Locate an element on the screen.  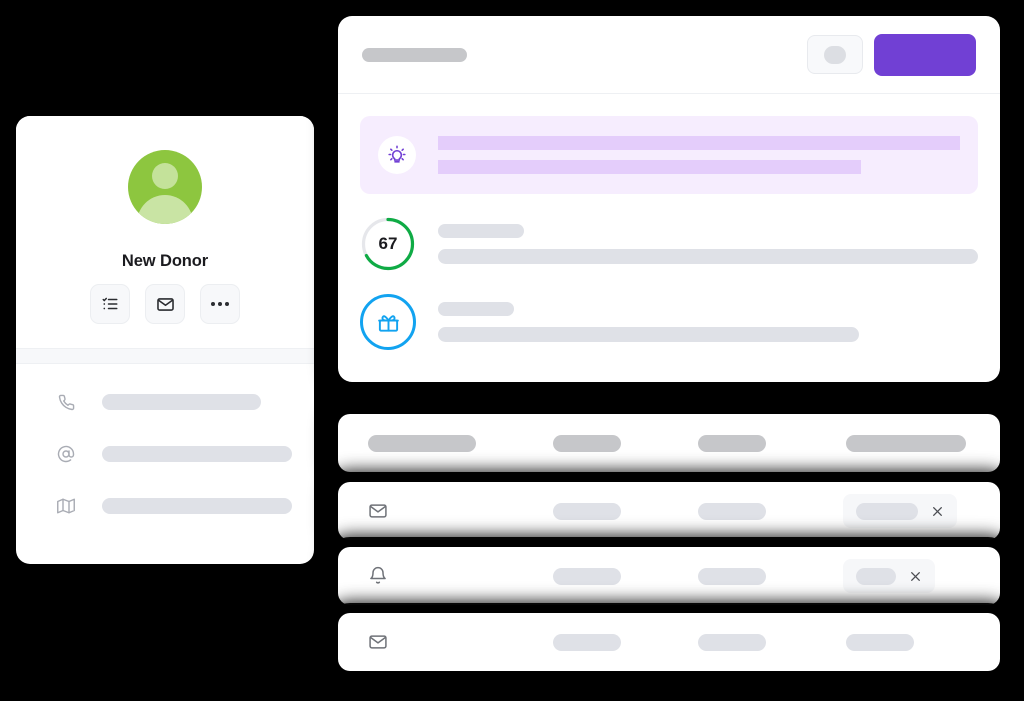
tasks-button is located at coordinates (110, 304).